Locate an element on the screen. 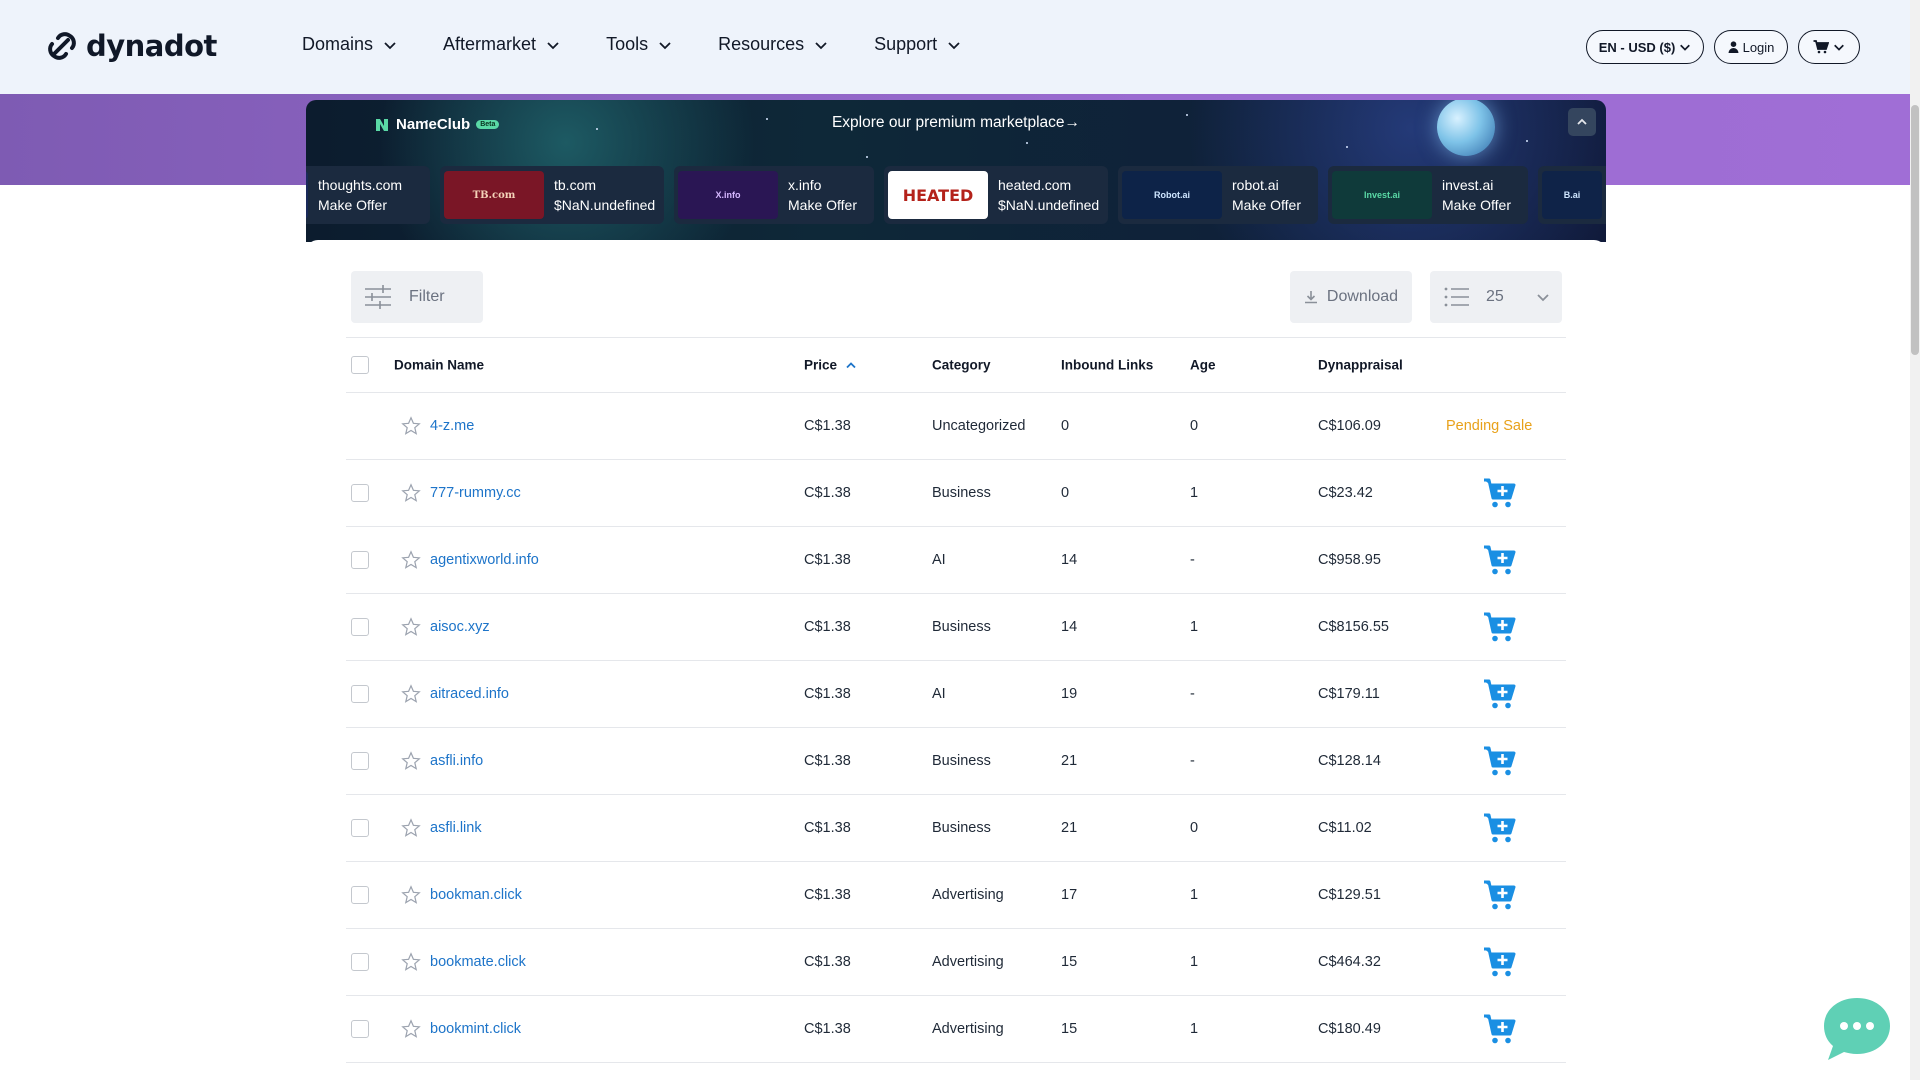 The height and width of the screenshot is (1080, 1920). chevron-up-icon is located at coordinates (1582, 121).